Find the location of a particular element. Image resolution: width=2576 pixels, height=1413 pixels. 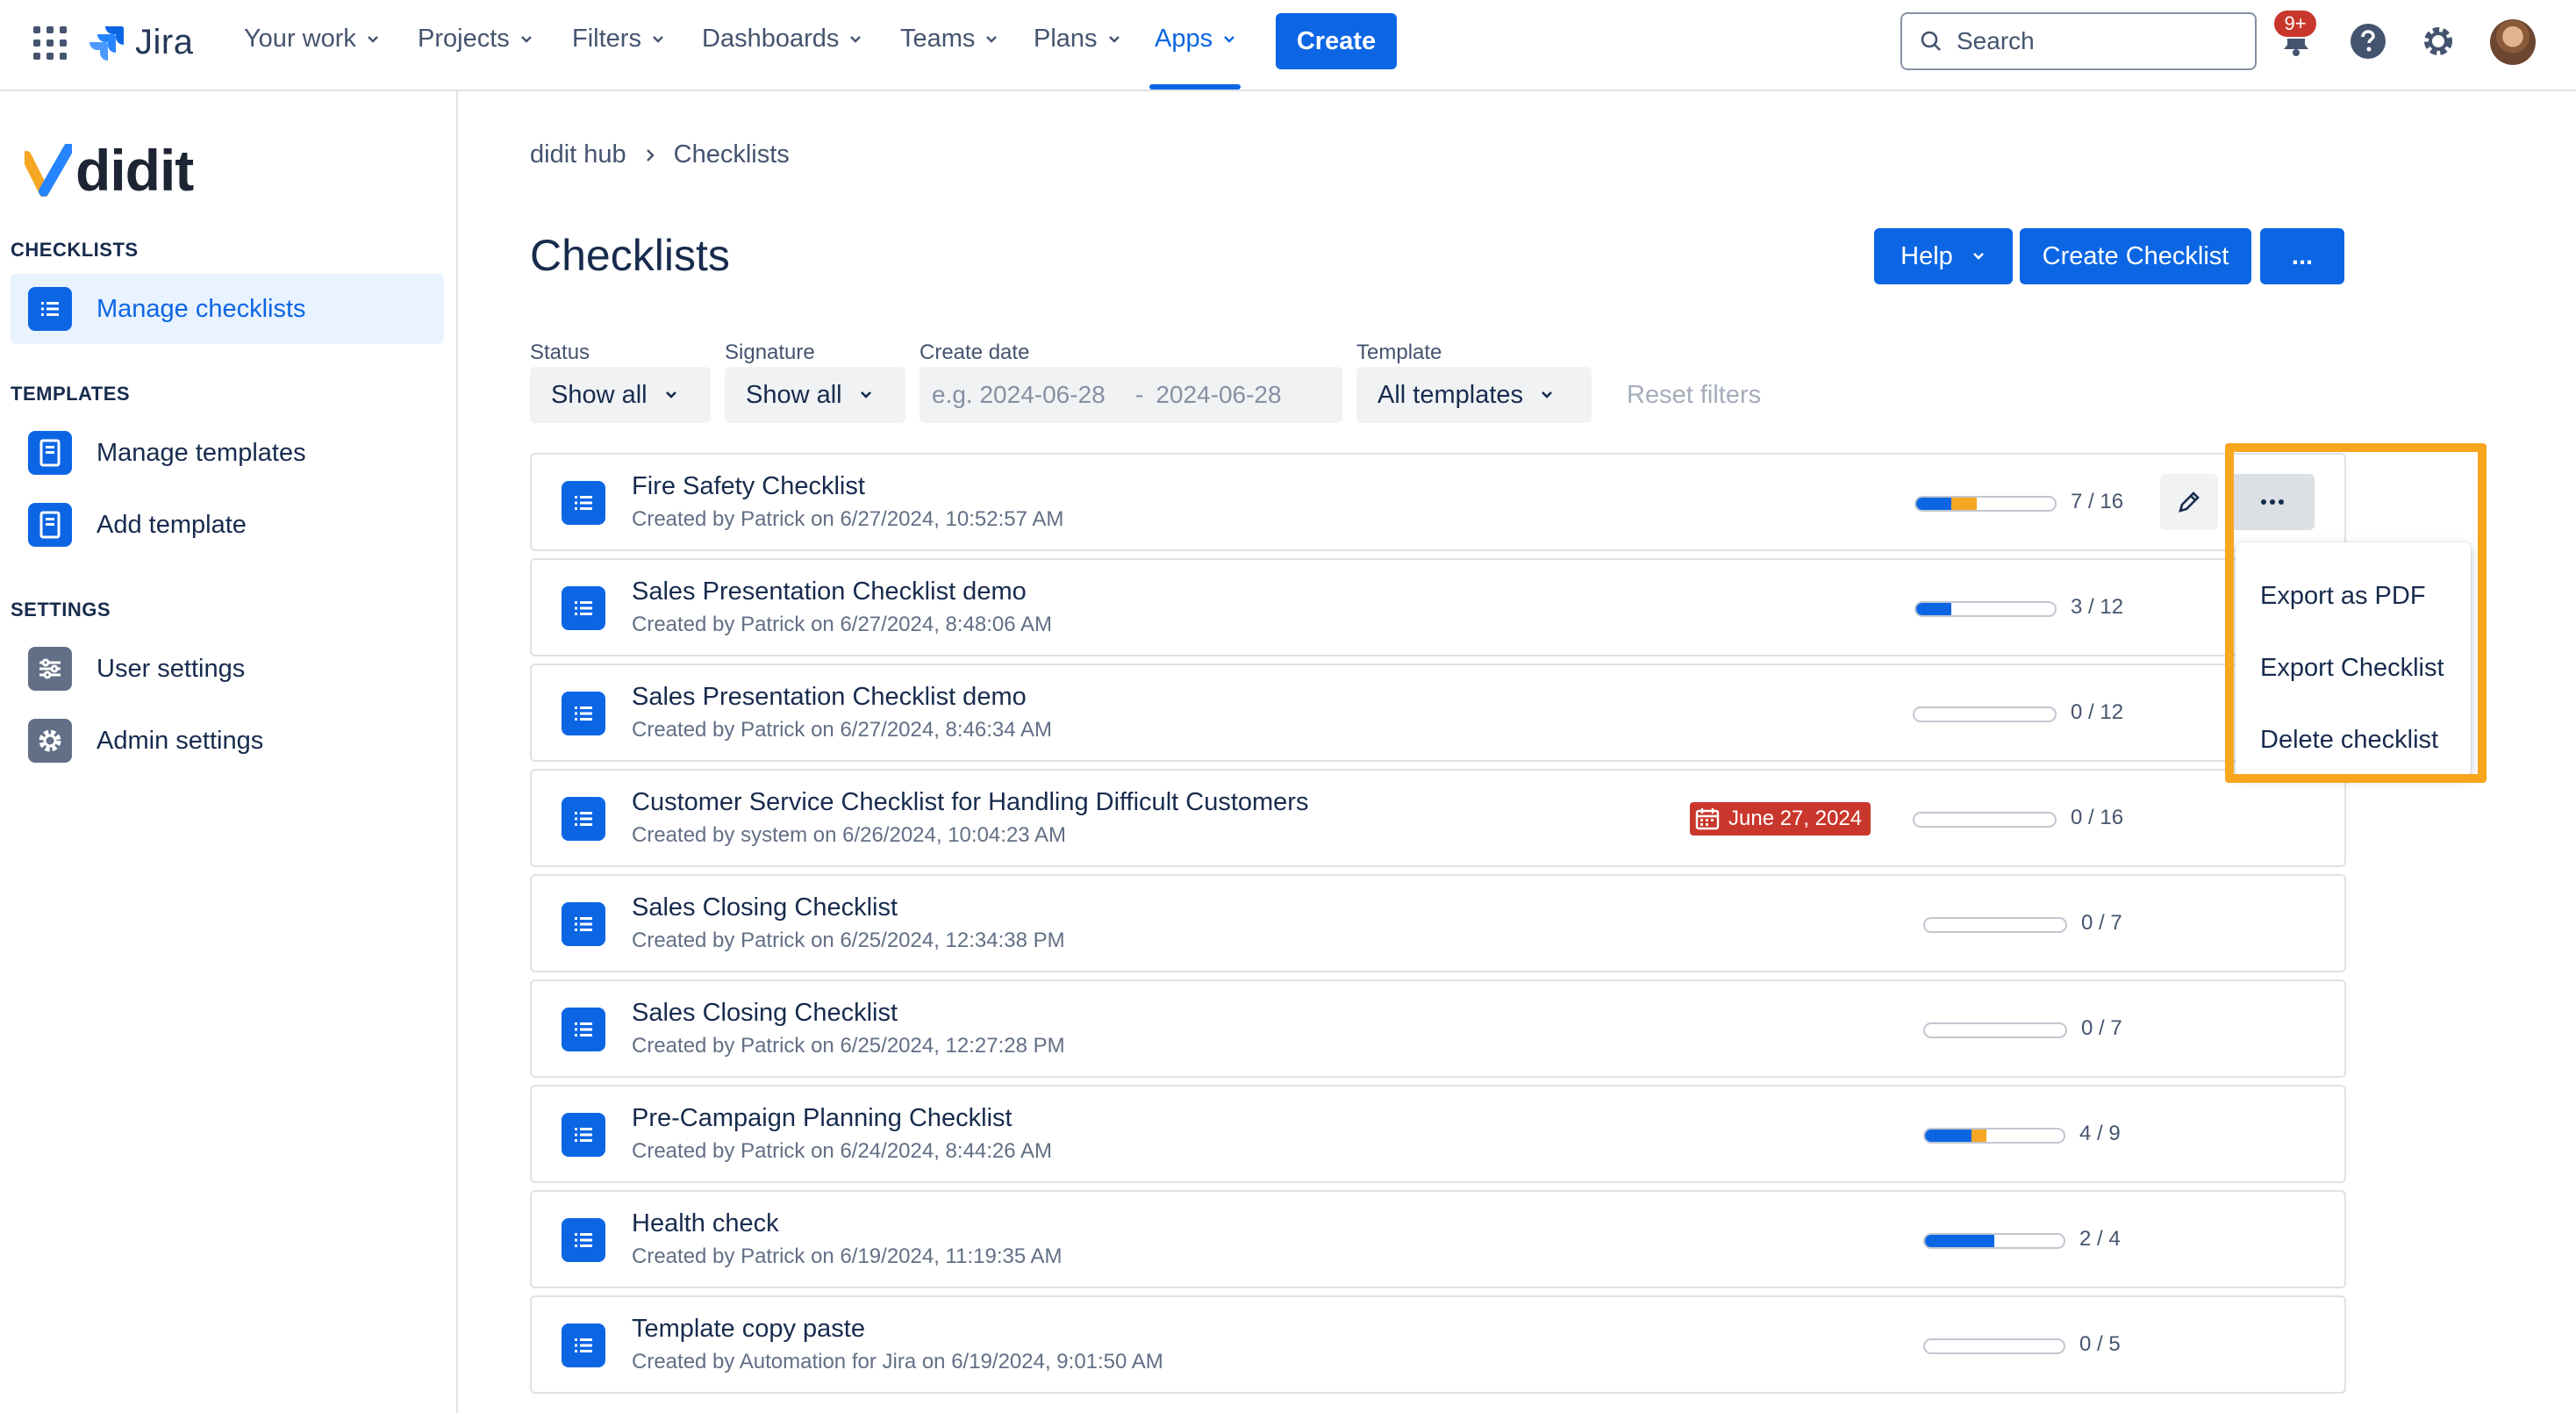

date-from-input: e.g. 2024-06-28 is located at coordinates (1033, 395).